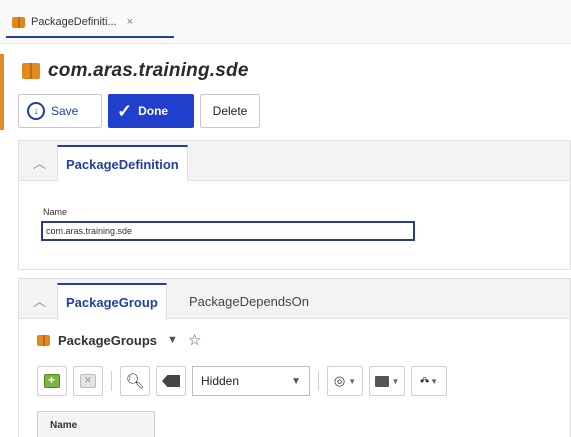 This screenshot has height=437, width=571. I want to click on definition-panel-header: ︿ PackageDefinition, so click(294, 161).